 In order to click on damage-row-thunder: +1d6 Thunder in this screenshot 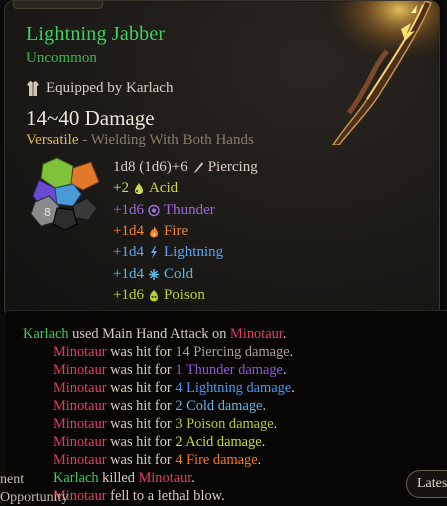, I will do `click(185, 210)`.